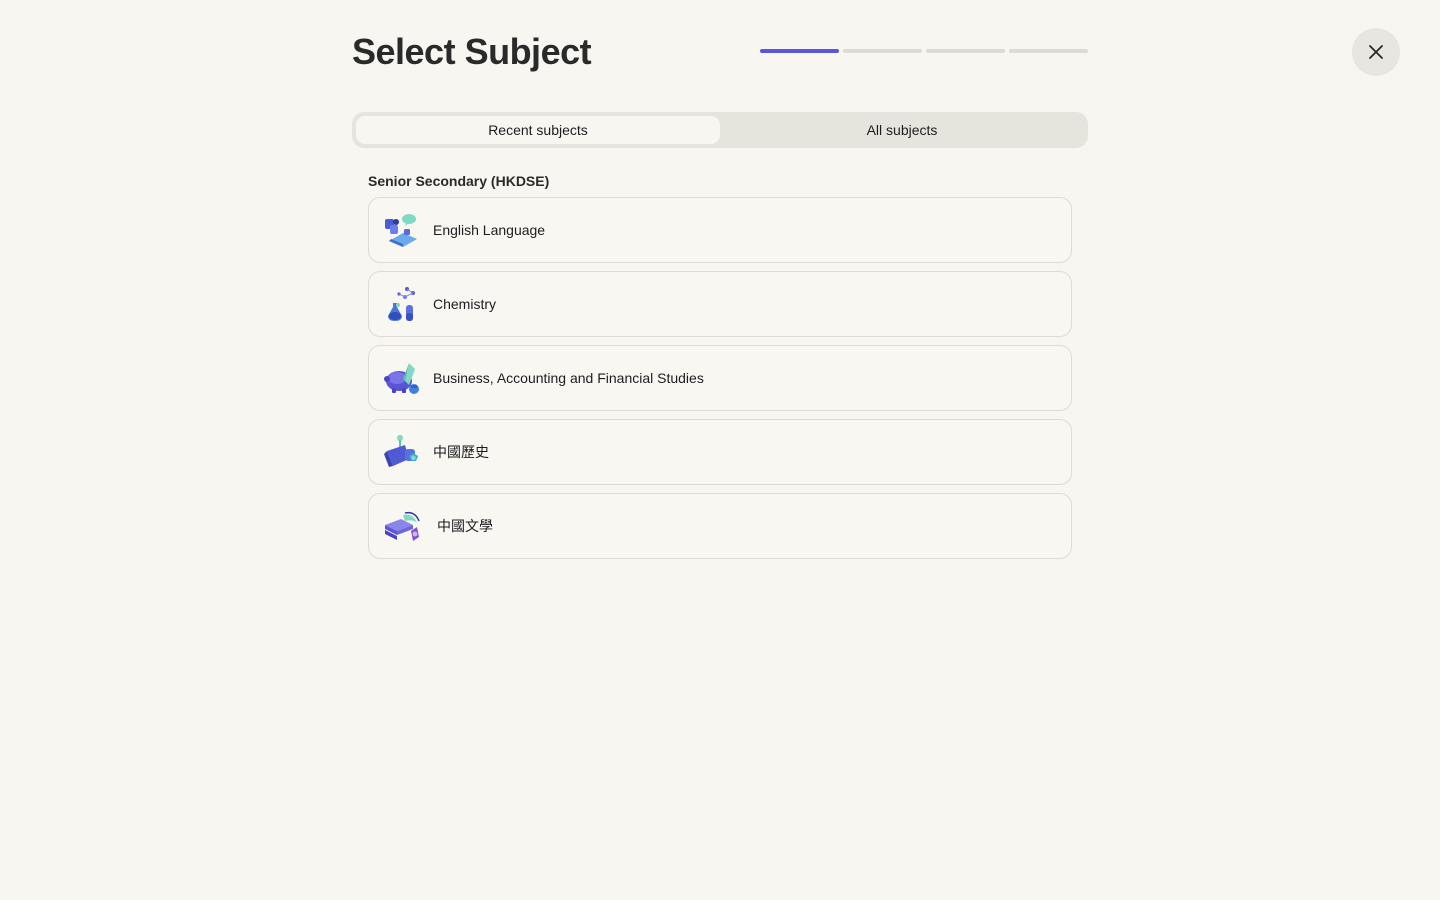 Image resolution: width=1440 pixels, height=900 pixels. What do you see at coordinates (472, 51) in the screenshot?
I see `page-title: Select Subject` at bounding box center [472, 51].